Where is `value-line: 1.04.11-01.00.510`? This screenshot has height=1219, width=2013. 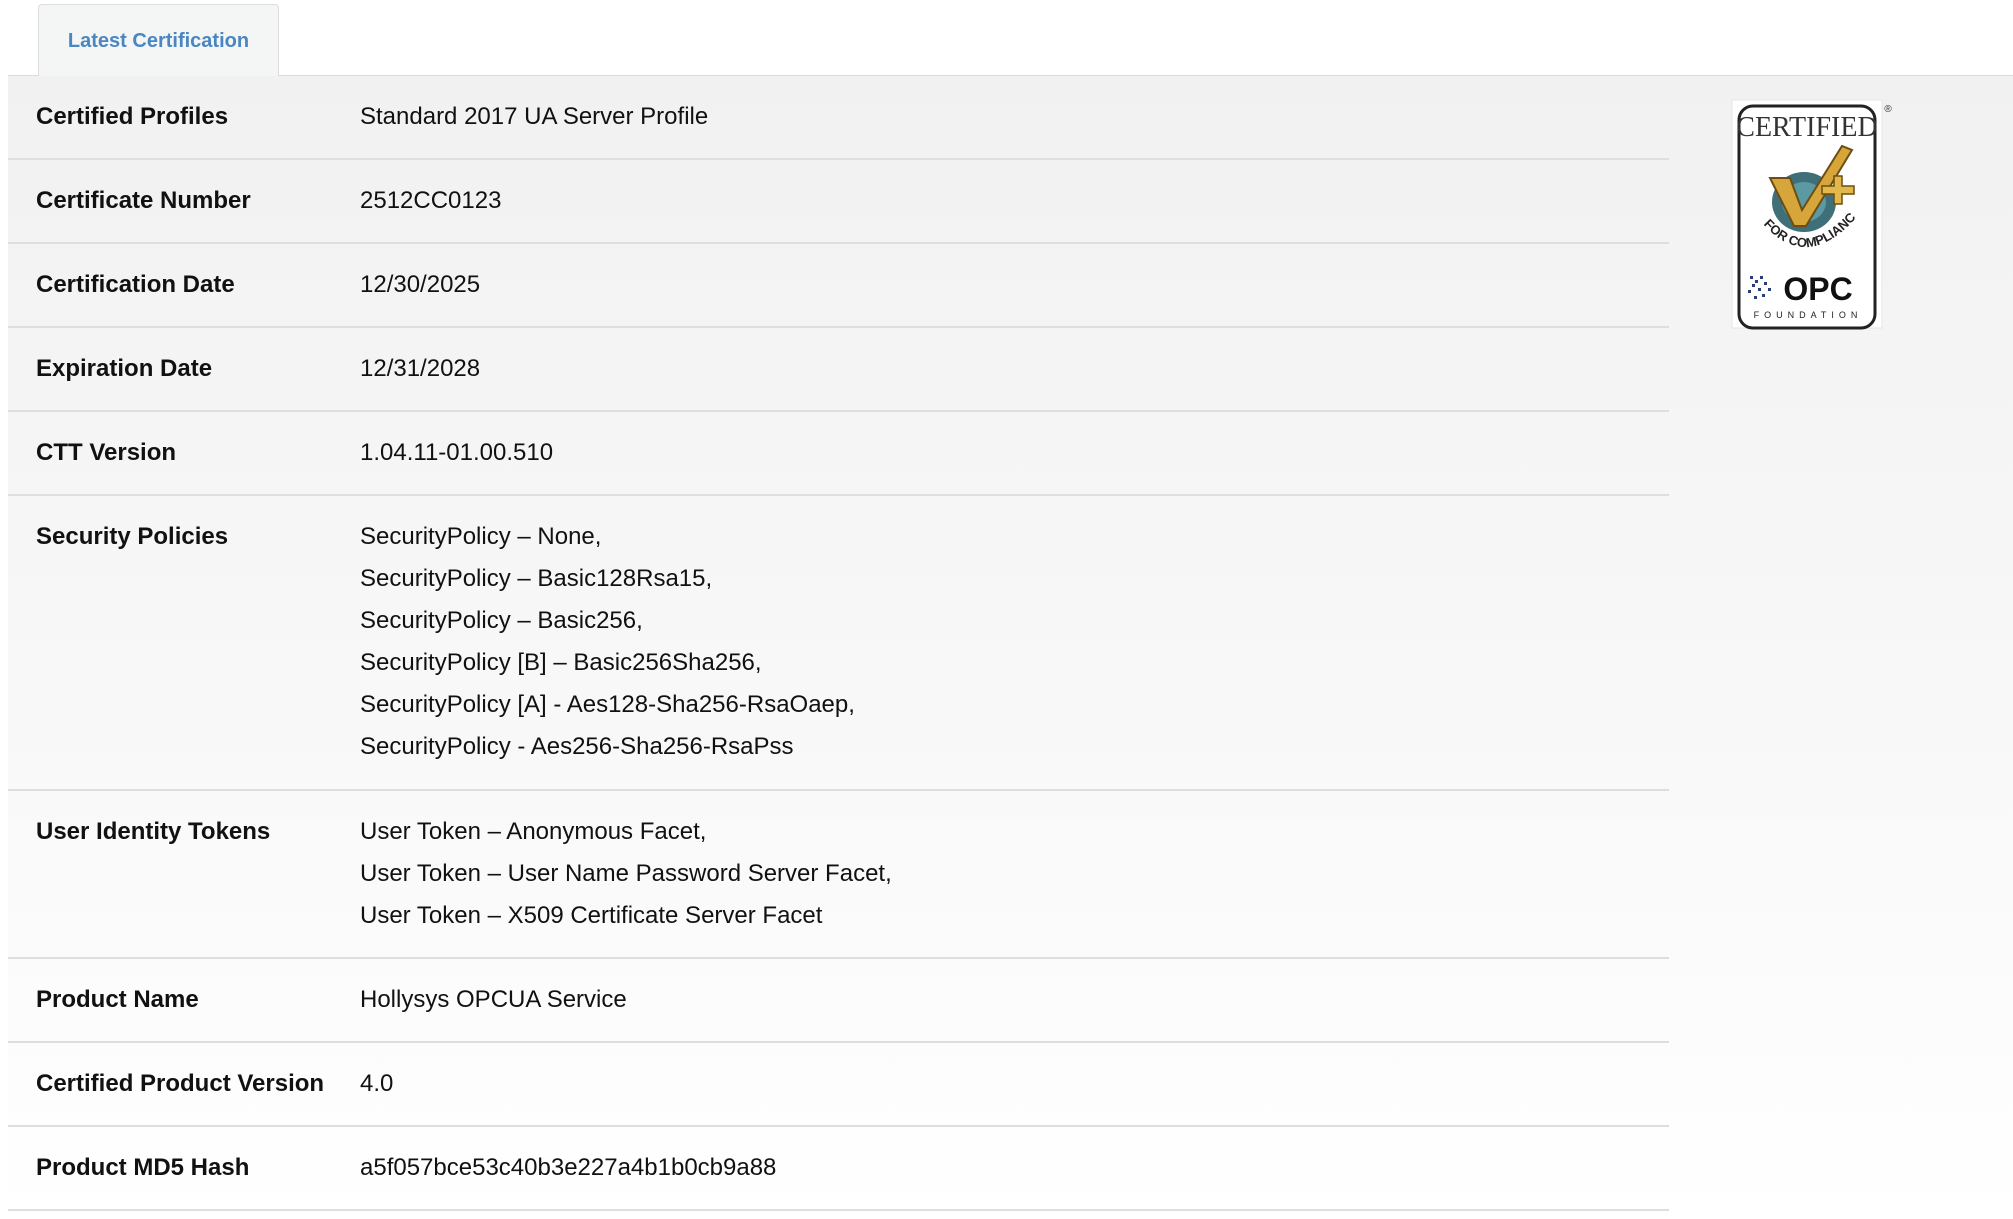 value-line: 1.04.11-01.00.510 is located at coordinates (457, 452).